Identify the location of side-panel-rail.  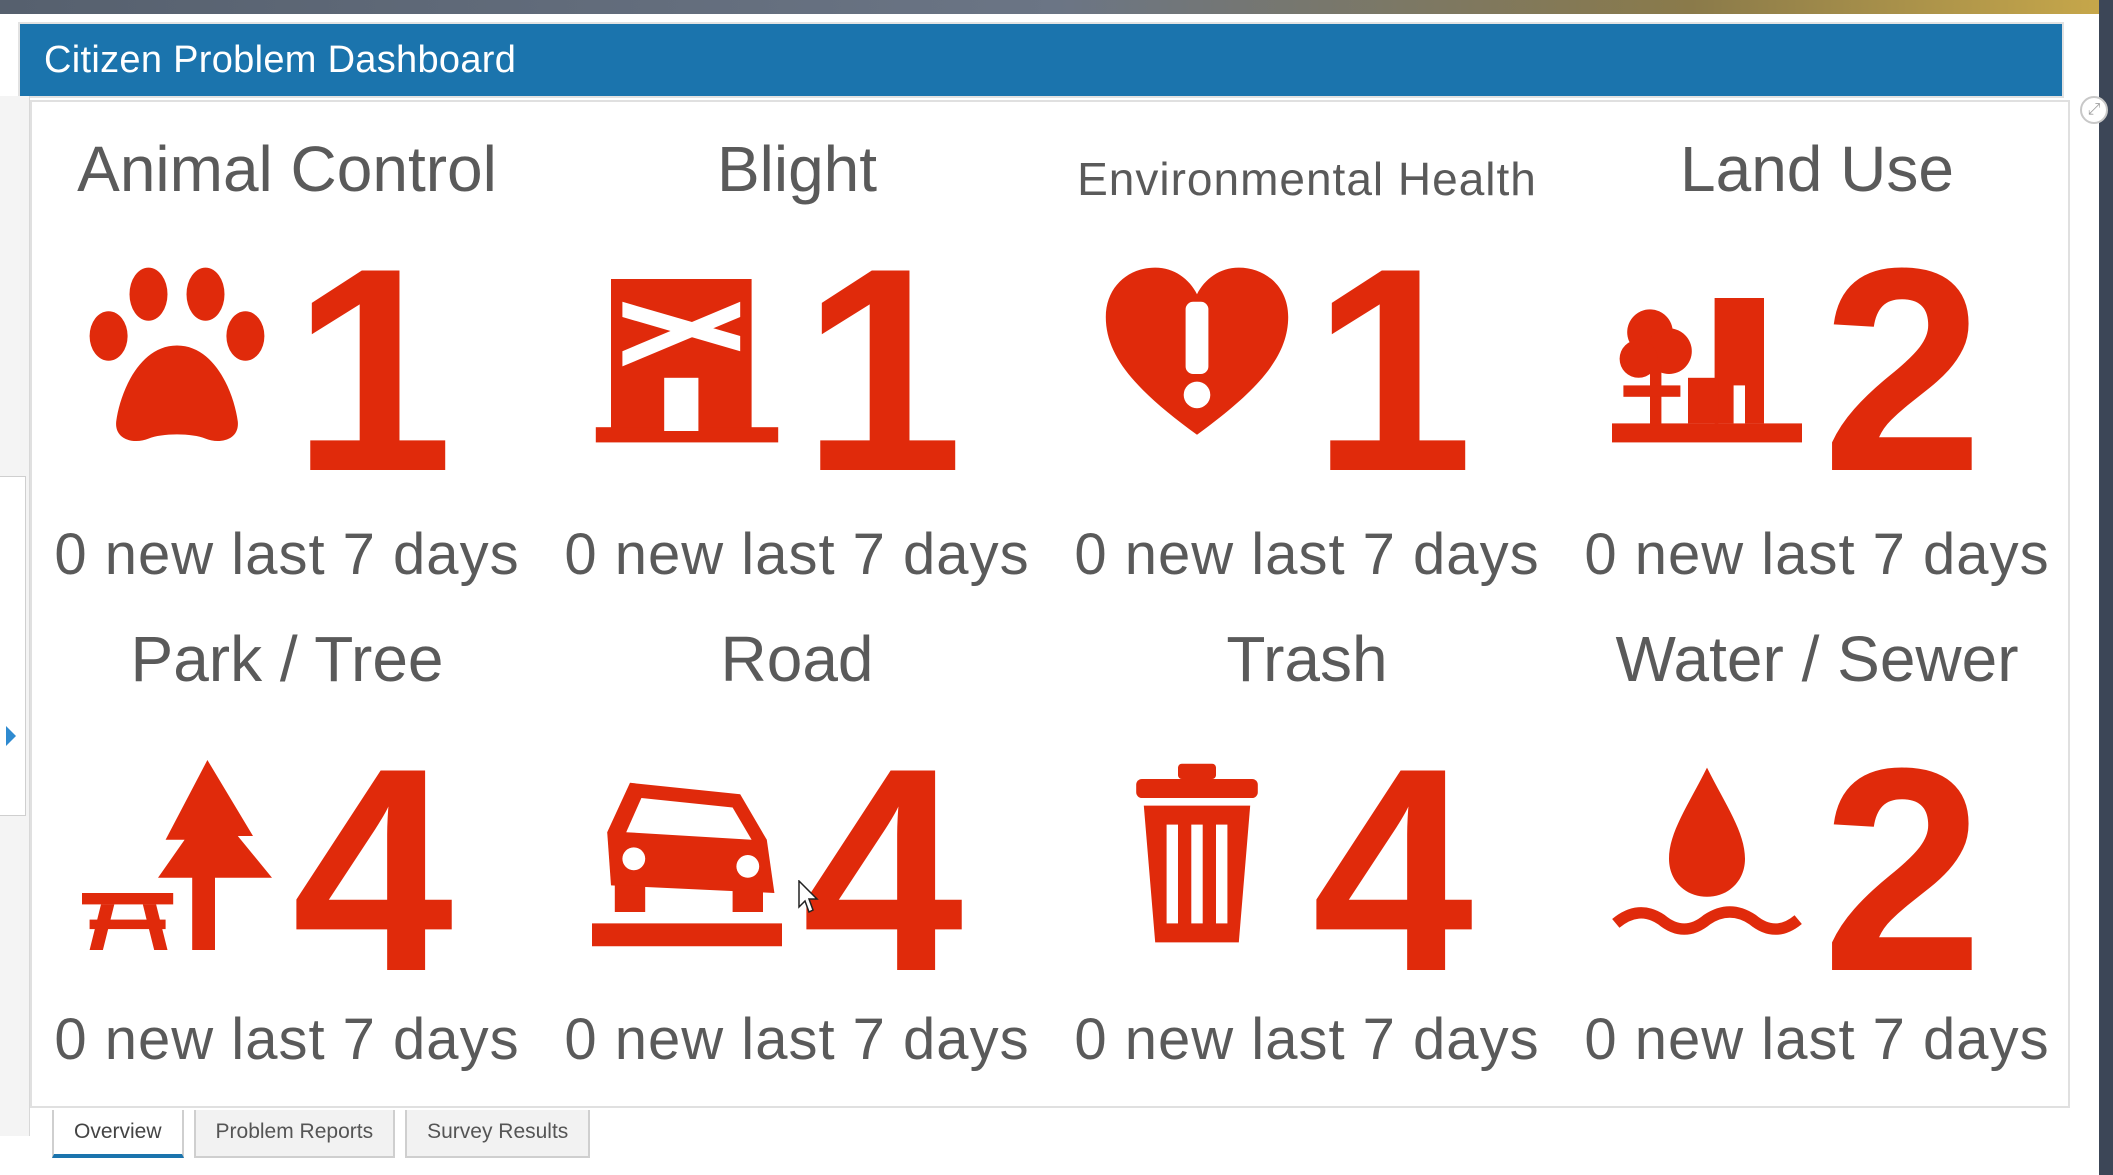
(15, 616).